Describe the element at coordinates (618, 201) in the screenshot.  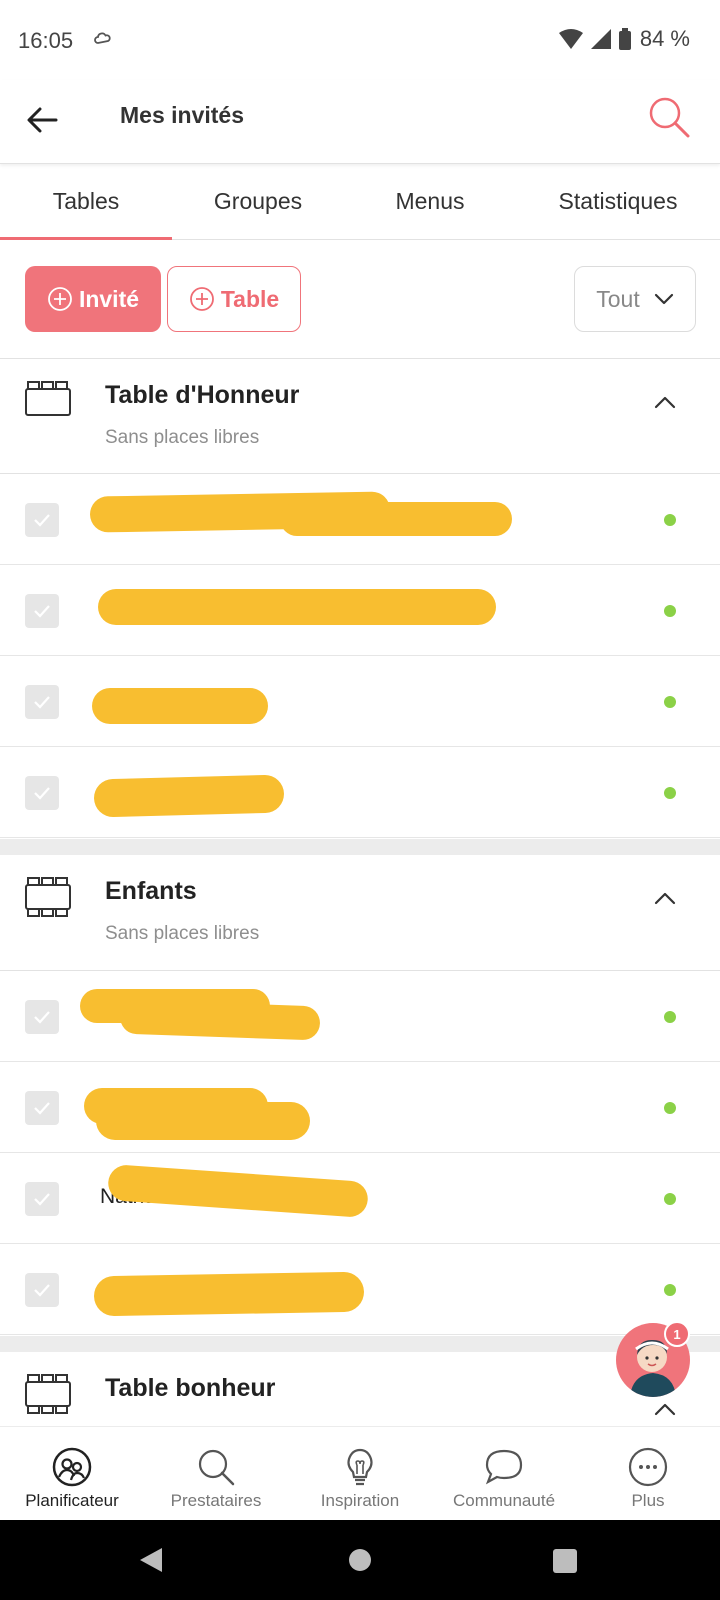
I see `tab-statistiques: Statistiques` at that location.